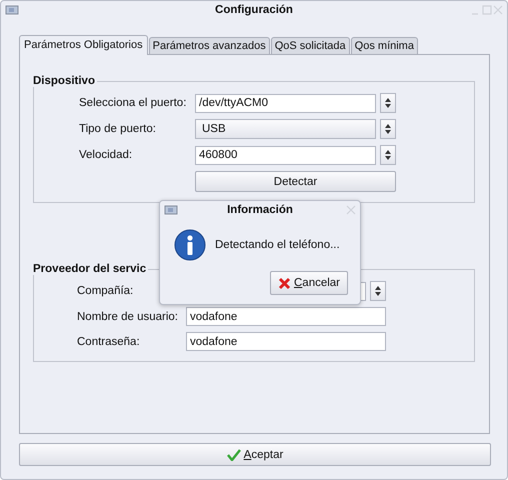 Image resolution: width=508 pixels, height=480 pixels. What do you see at coordinates (106, 155) in the screenshot?
I see `field-label: Velocidad:` at bounding box center [106, 155].